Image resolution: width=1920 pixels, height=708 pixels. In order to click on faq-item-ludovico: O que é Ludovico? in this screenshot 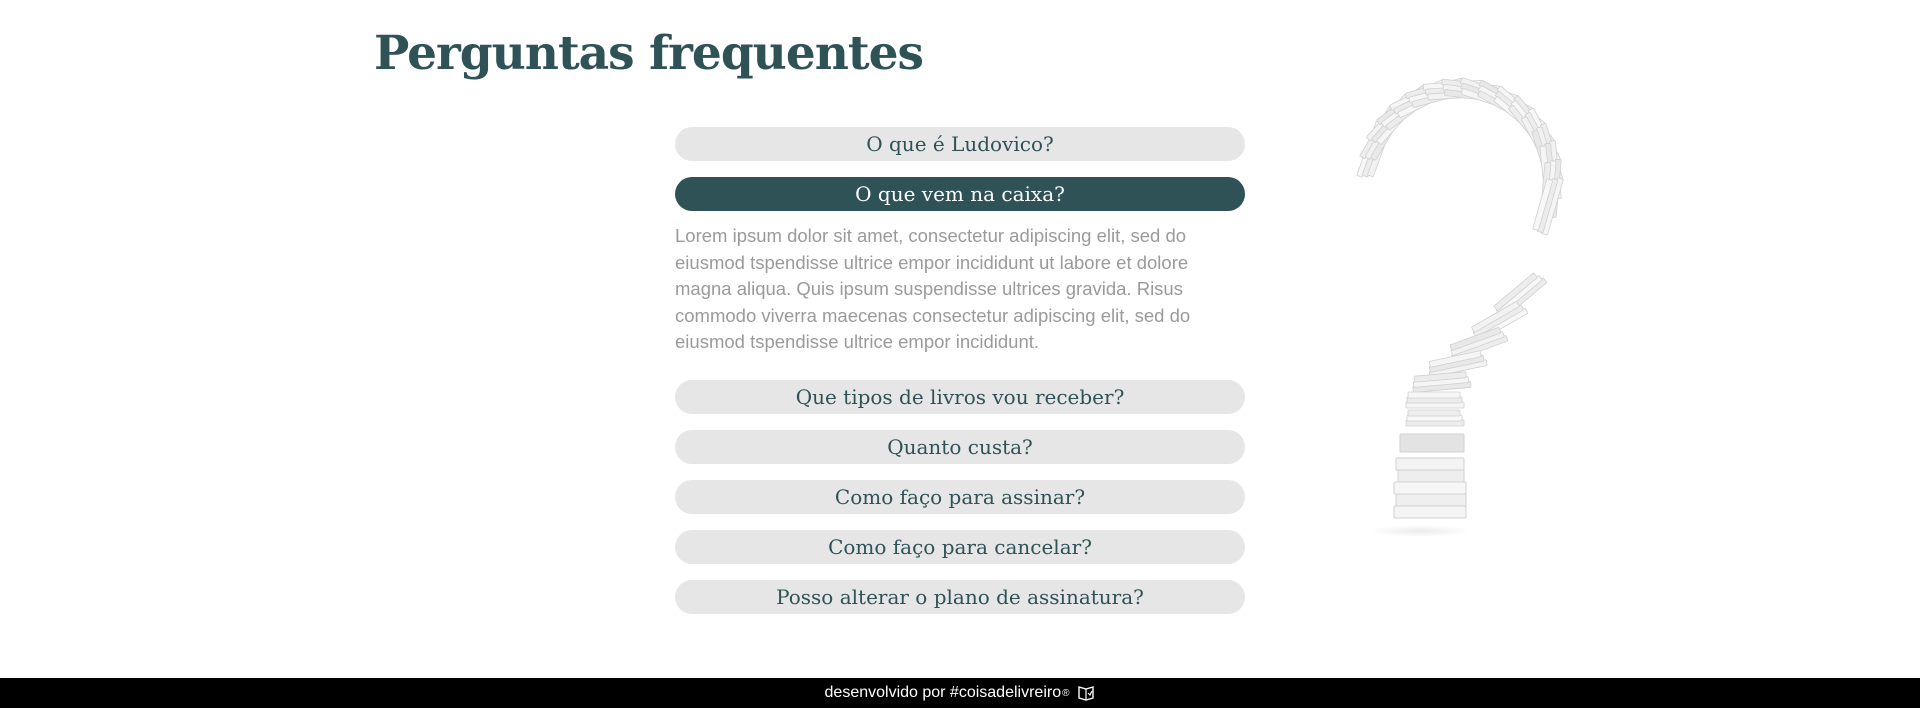, I will do `click(960, 144)`.